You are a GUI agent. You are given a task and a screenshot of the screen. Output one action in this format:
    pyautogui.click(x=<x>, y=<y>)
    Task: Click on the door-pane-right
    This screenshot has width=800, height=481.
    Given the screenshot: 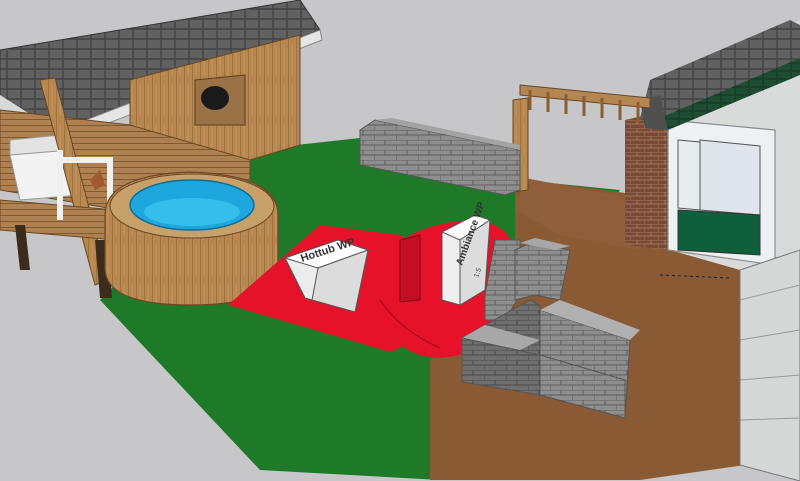 What is the action you would take?
    pyautogui.click(x=730, y=177)
    